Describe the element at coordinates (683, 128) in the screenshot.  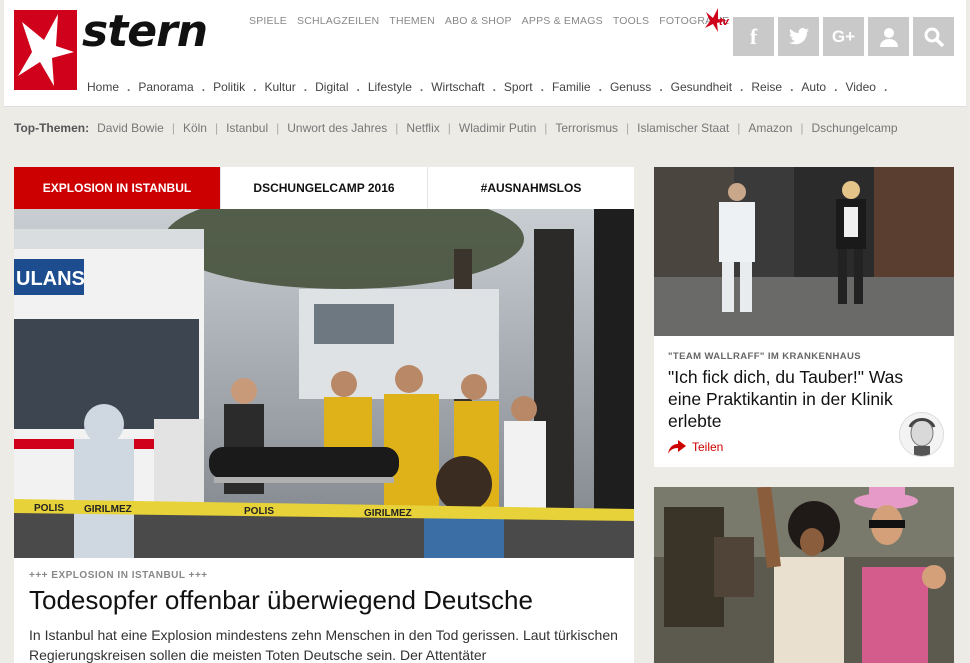
I see `topic-link: Islamischer Staat` at that location.